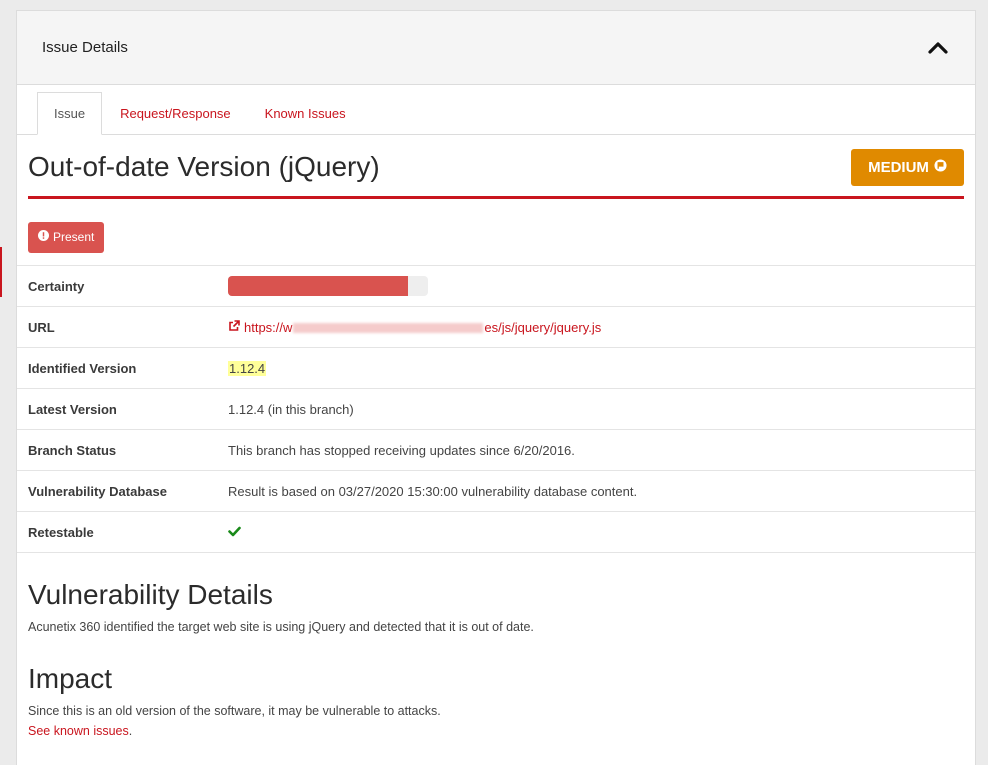 This screenshot has width=988, height=765. What do you see at coordinates (117, 532) in the screenshot?
I see `retestable-label: Retestable` at bounding box center [117, 532].